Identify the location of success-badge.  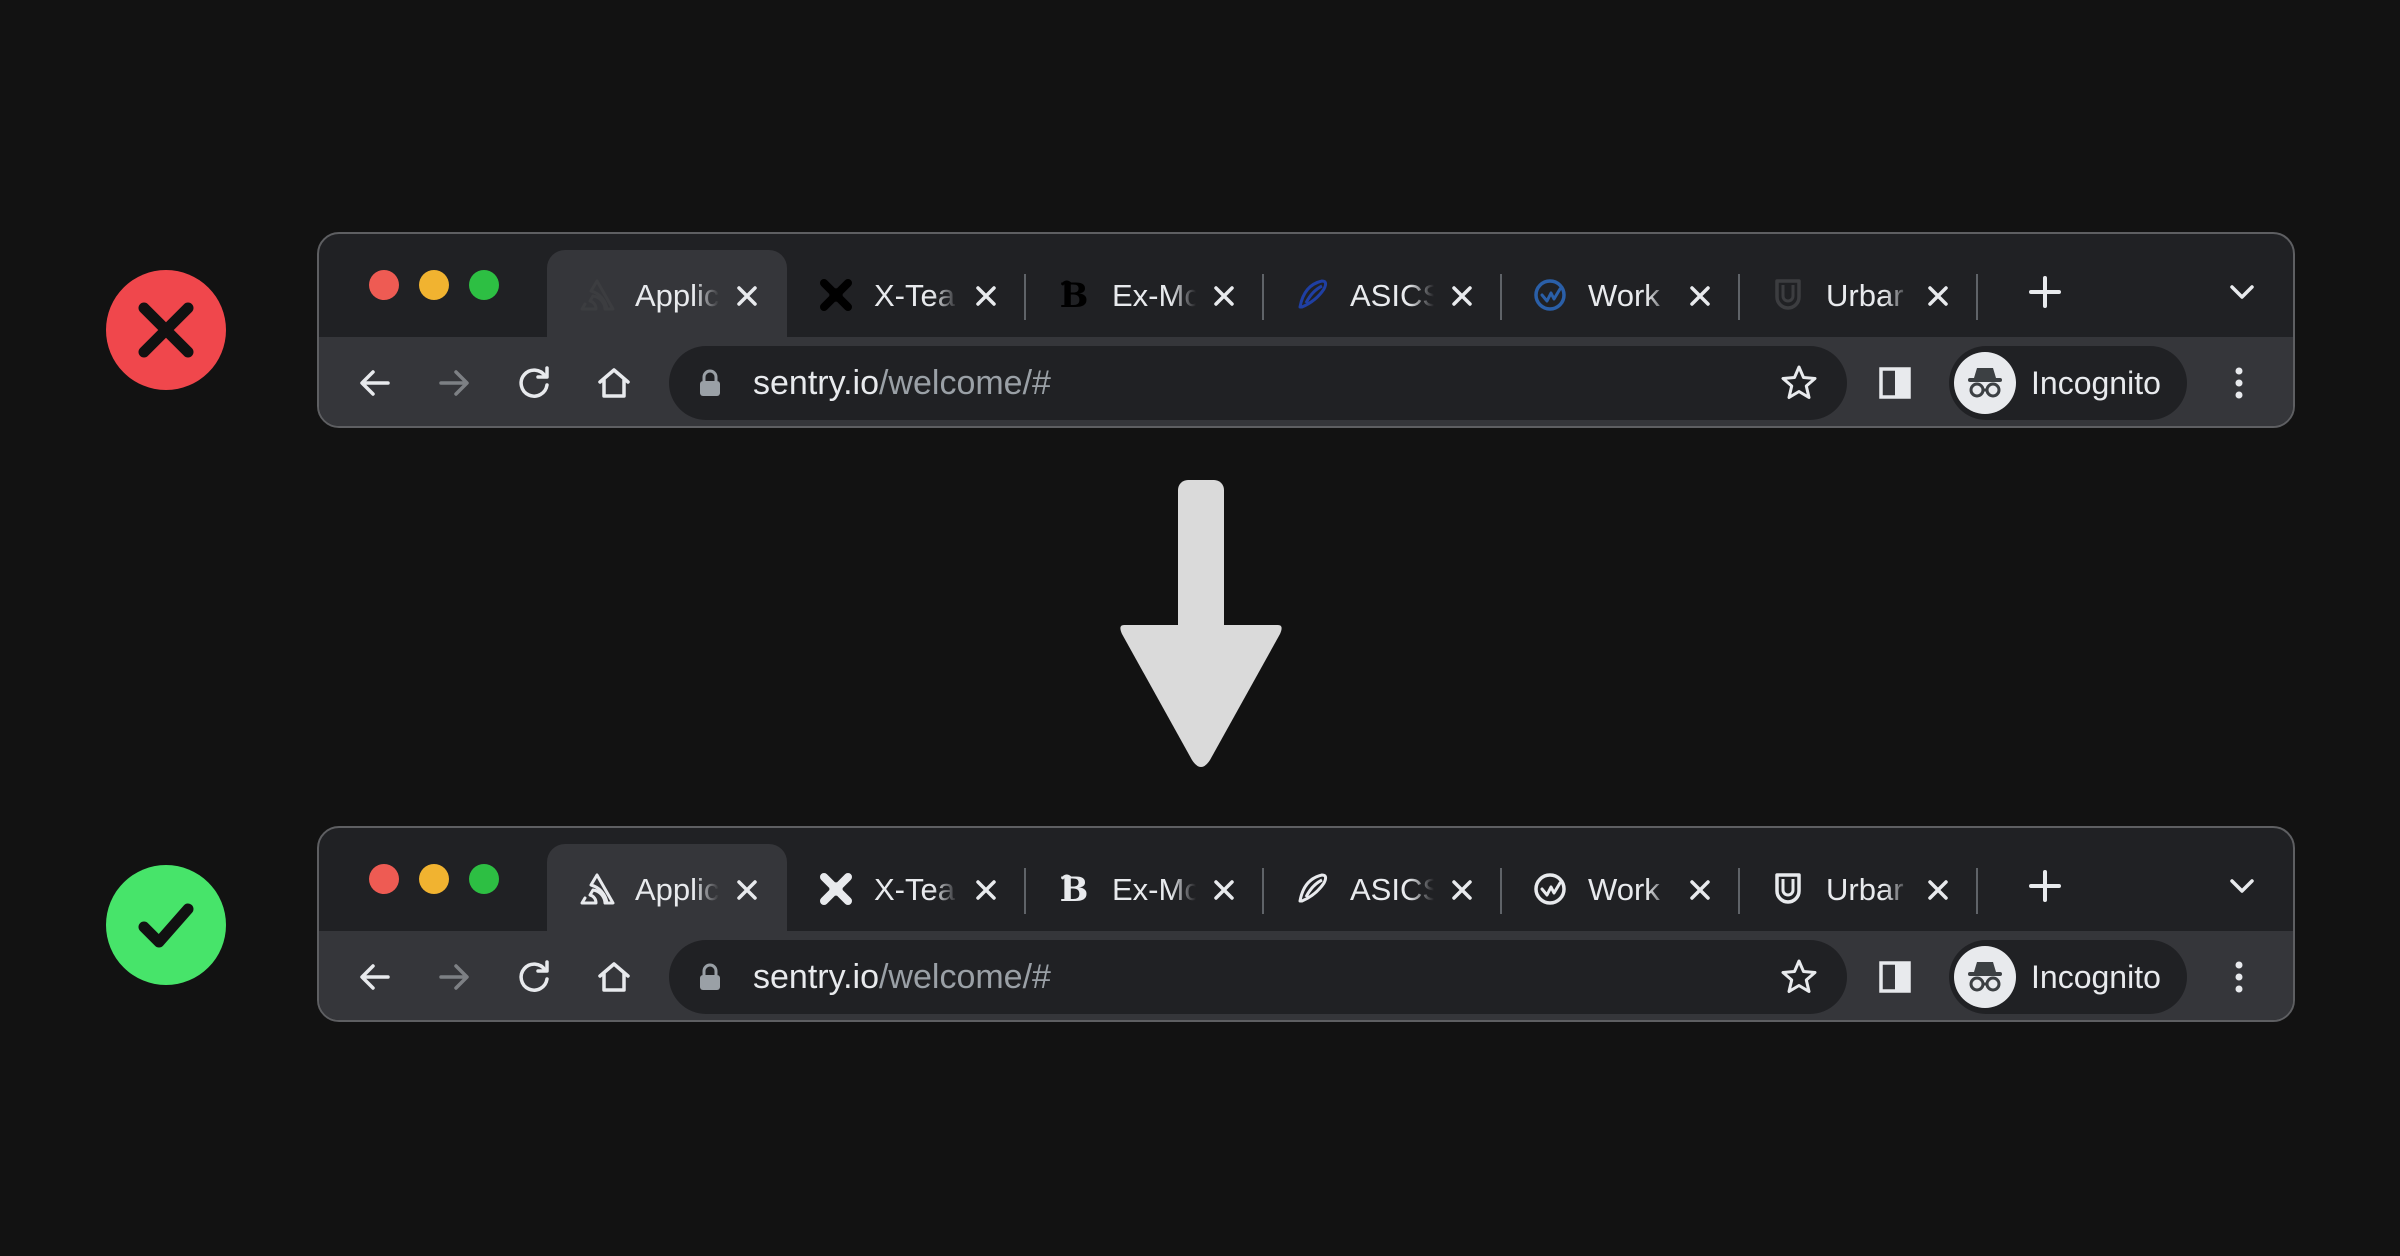
(166, 925).